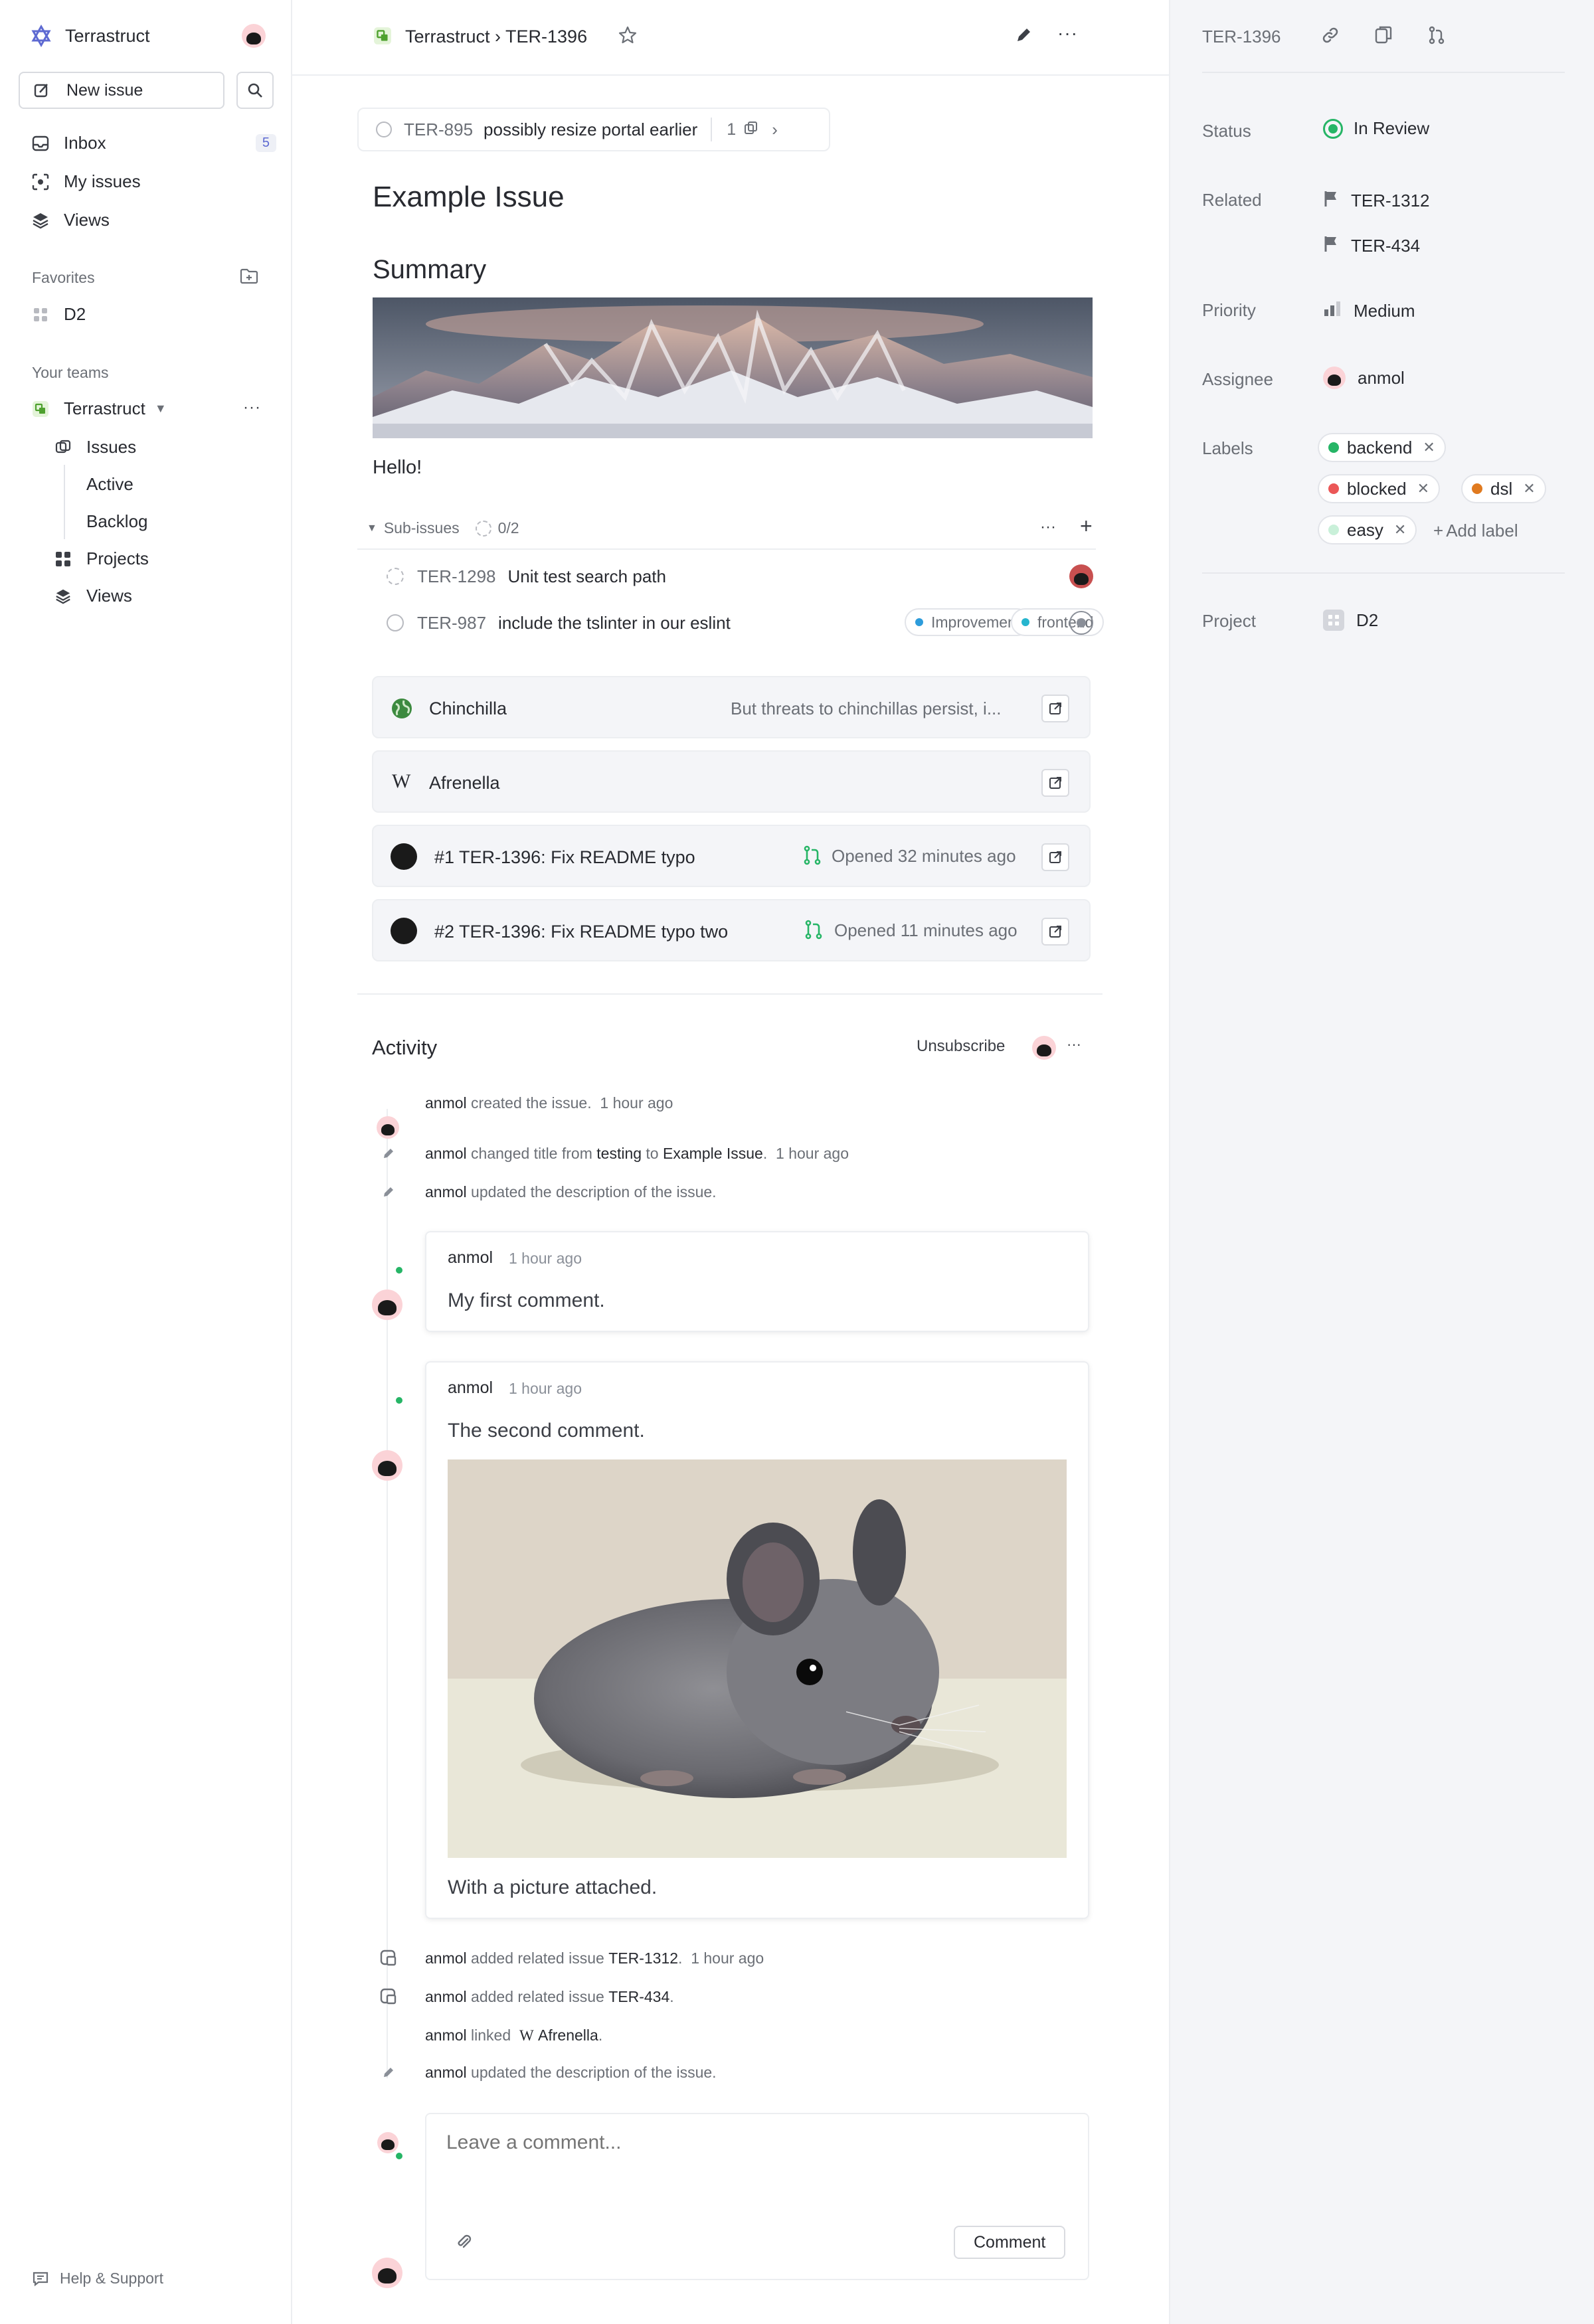 Image resolution: width=1594 pixels, height=2324 pixels. Describe the element at coordinates (388, 1192) in the screenshot. I see `pencil-icon` at that location.